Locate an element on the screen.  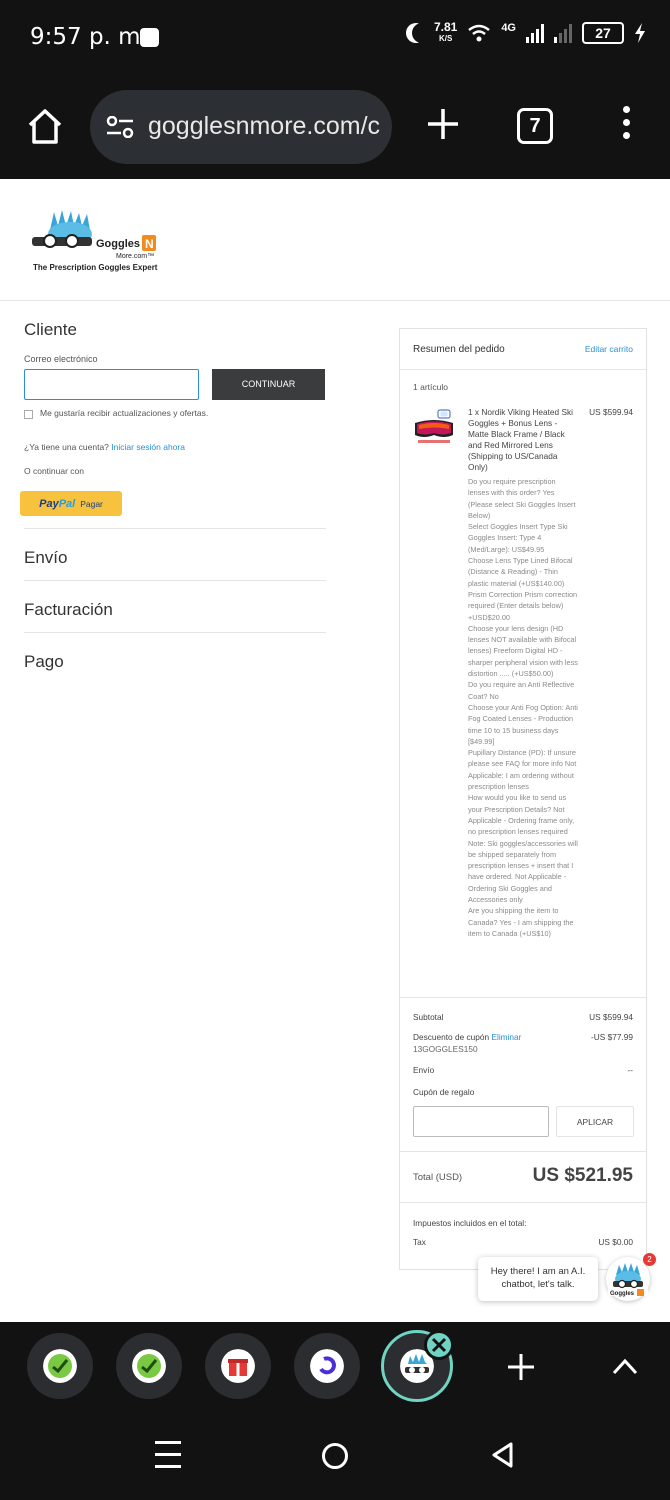
shipping-step: Envío is located at coordinates (175, 554).